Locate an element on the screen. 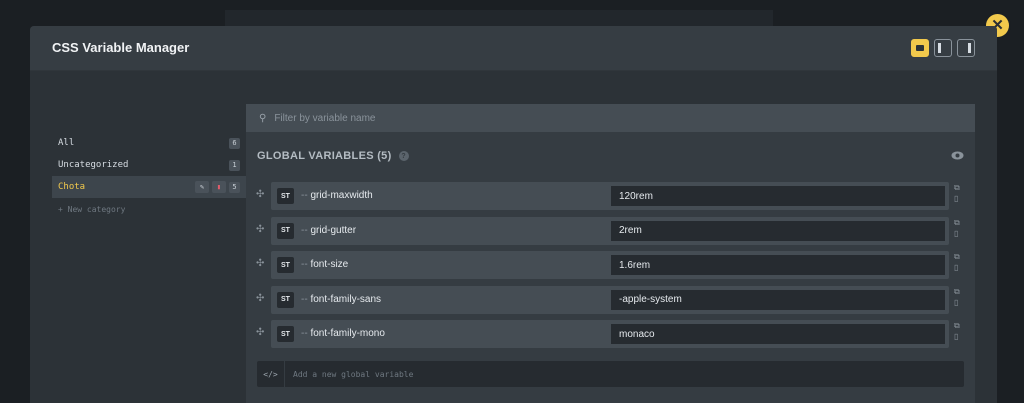 The height and width of the screenshot is (403, 1024). variable-name: -- grid-maxwidth is located at coordinates (337, 195).